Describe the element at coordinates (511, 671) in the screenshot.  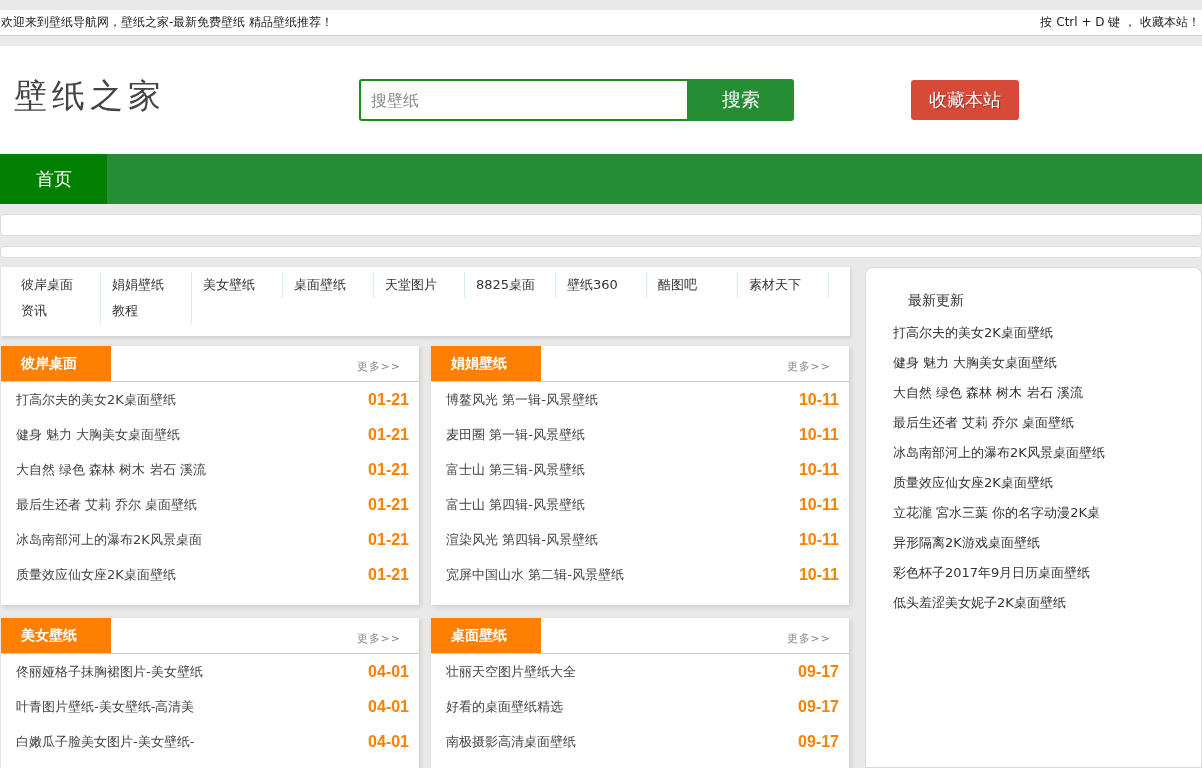
I see `article-link: 壮丽天空图片壁纸大全` at that location.